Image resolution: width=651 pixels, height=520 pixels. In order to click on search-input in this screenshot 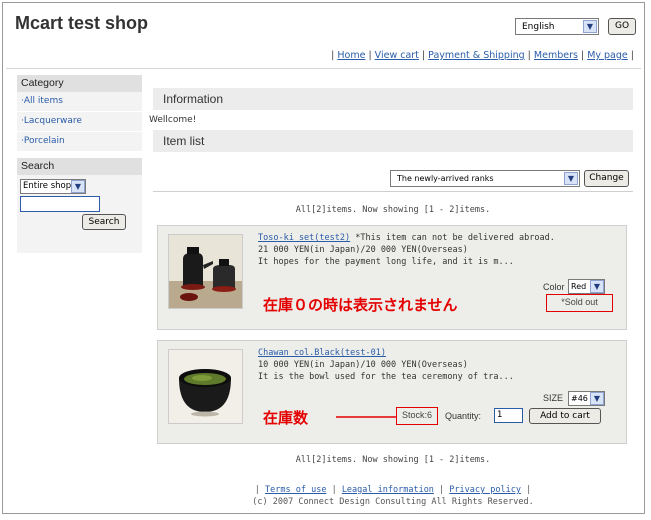, I will do `click(60, 204)`.